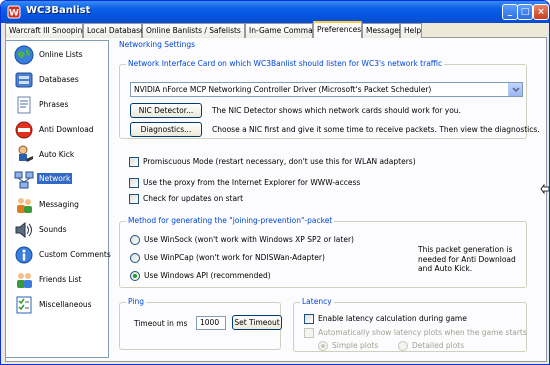 The height and width of the screenshot is (365, 550). What do you see at coordinates (193, 30) in the screenshot?
I see `tab-online-banlists: Online Banlists / Safelists` at bounding box center [193, 30].